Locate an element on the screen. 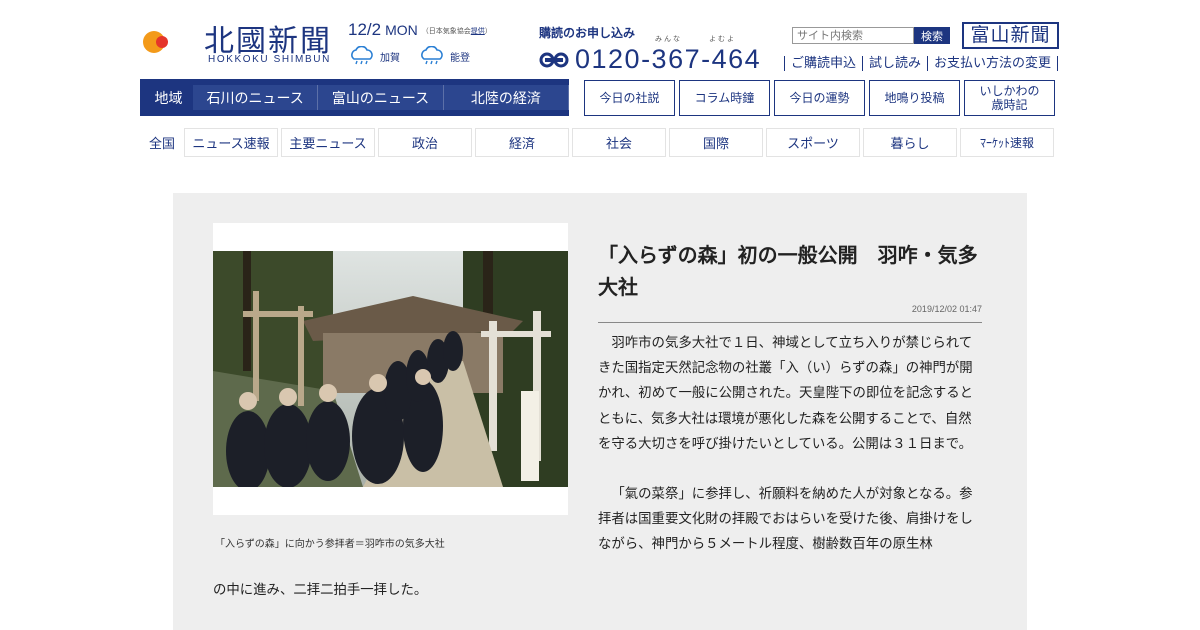  region-nav-label: 地域 is located at coordinates (168, 98).